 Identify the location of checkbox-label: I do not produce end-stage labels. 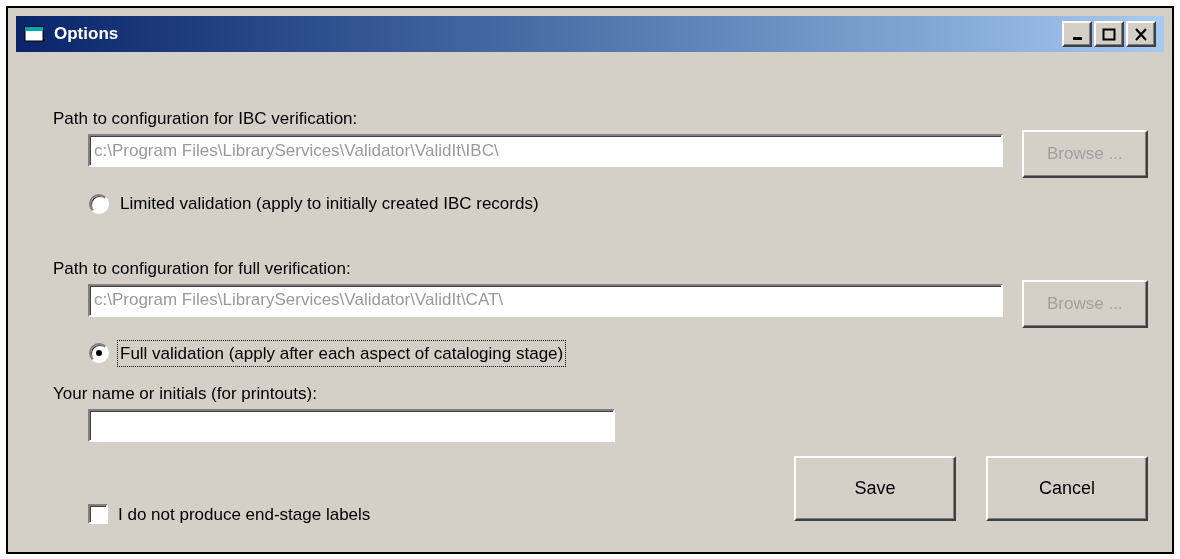
(244, 514).